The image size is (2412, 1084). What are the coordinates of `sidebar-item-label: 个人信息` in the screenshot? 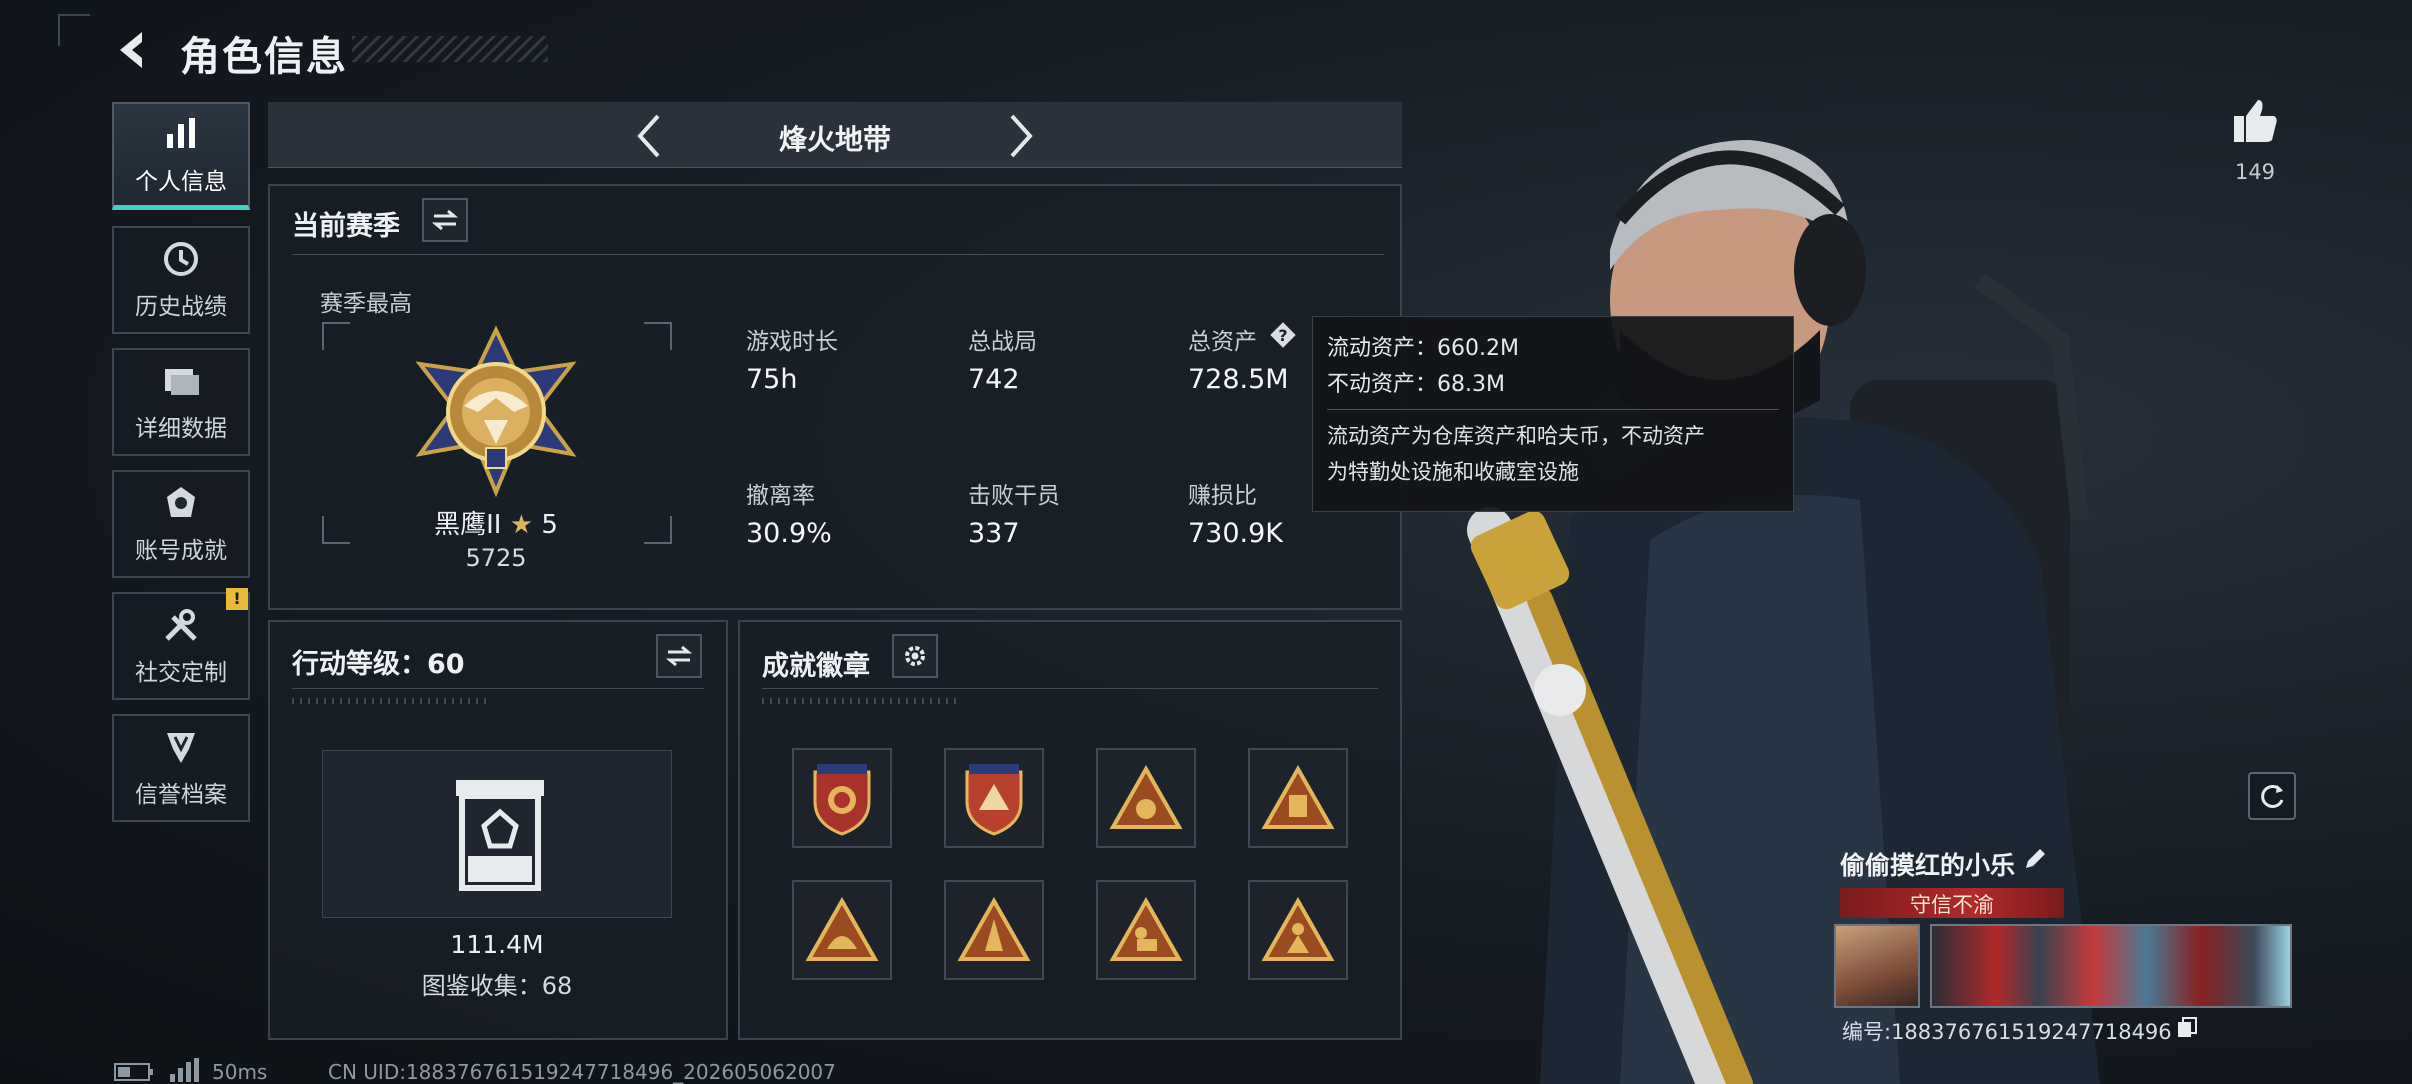 It's located at (181, 181).